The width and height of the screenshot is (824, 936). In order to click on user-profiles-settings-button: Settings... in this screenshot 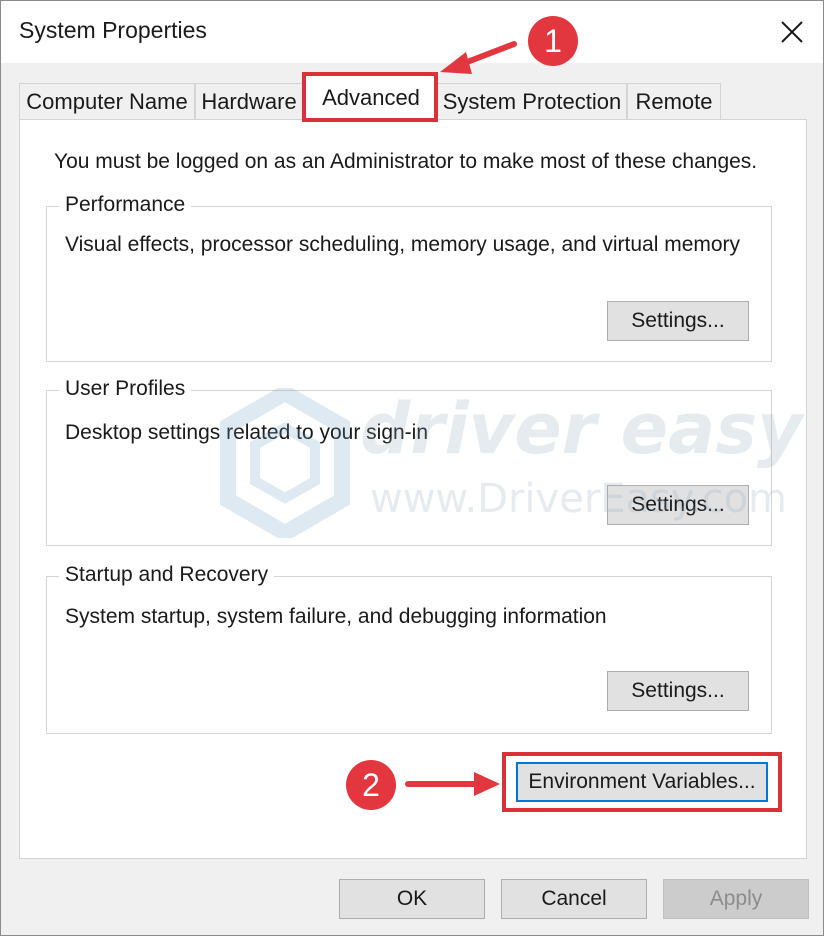, I will do `click(678, 505)`.